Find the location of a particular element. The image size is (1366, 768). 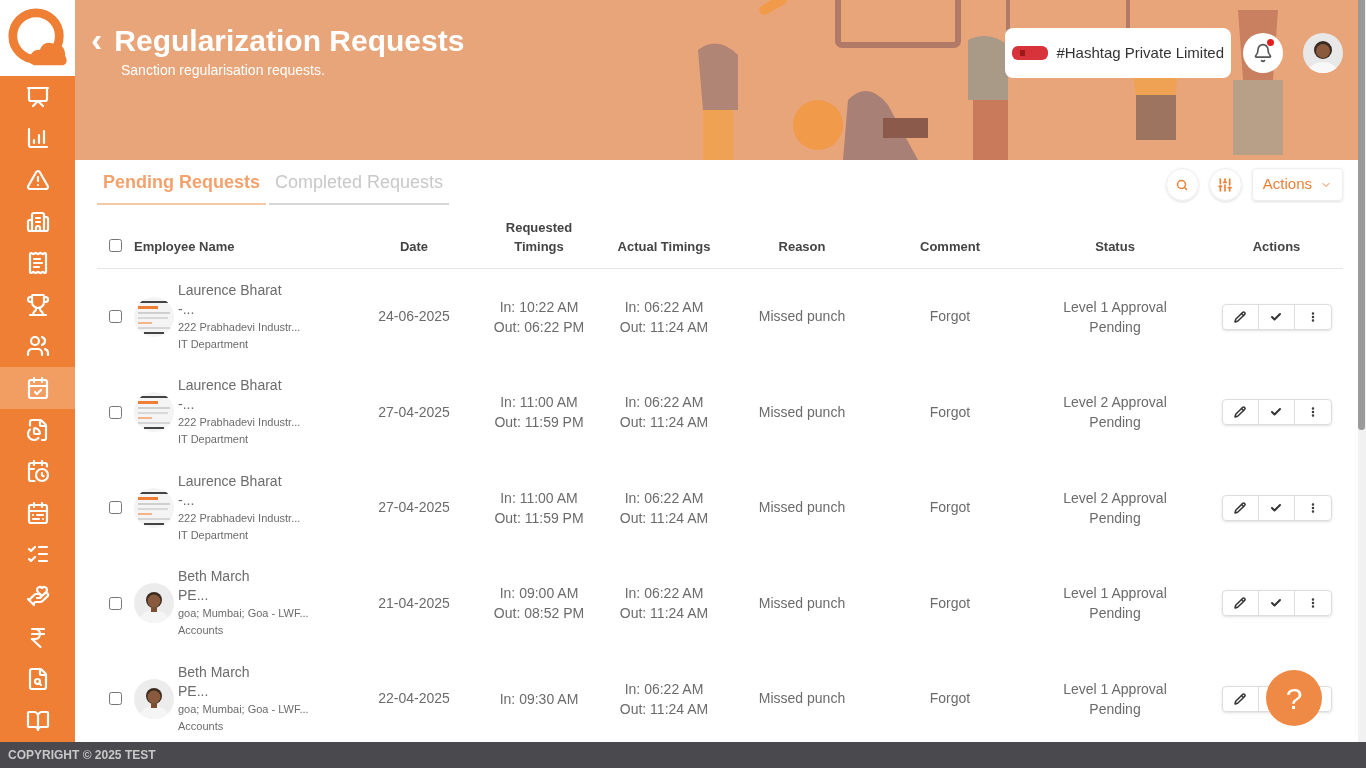

calendar-check-icon is located at coordinates (37, 387).